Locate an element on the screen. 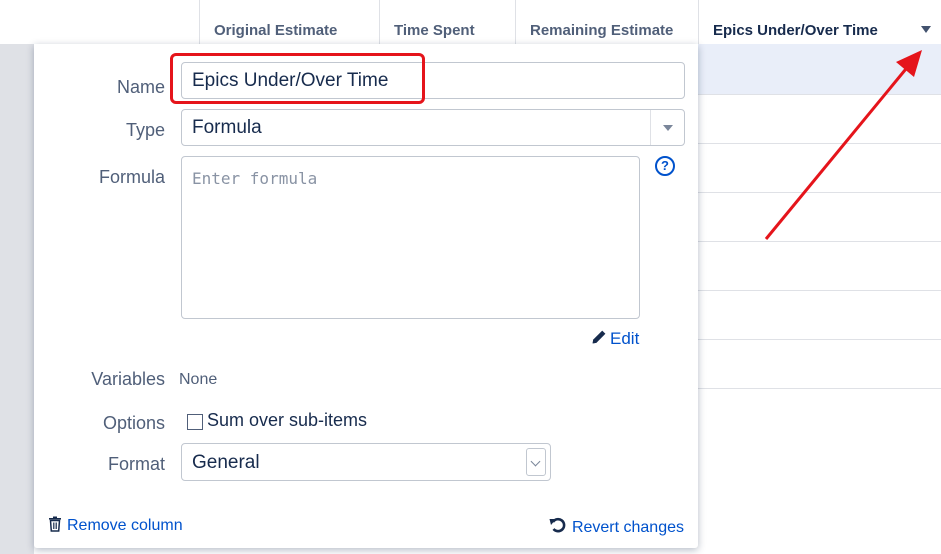  type-select: Formula is located at coordinates (433, 127).